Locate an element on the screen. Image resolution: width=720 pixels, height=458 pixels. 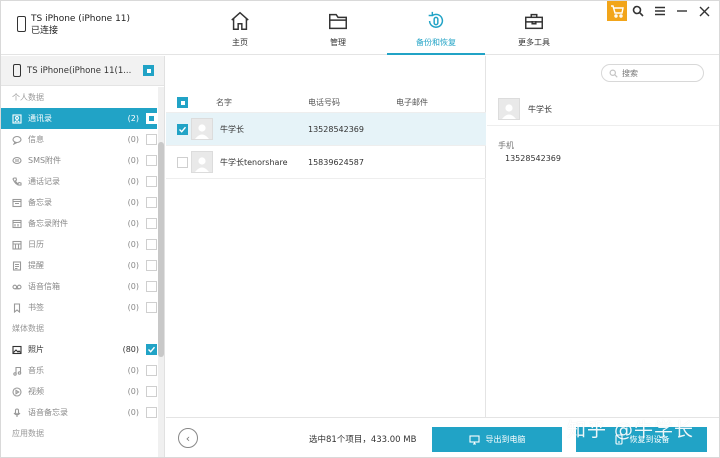
row-name: 牛学长tenorshare is located at coordinates (254, 162).